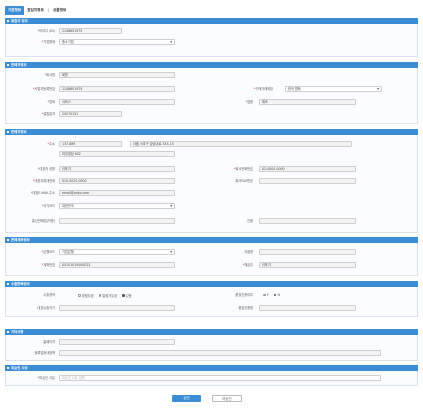 The height and width of the screenshot is (415, 423). What do you see at coordinates (227, 398) in the screenshot?
I see `reject-button: 미승인` at bounding box center [227, 398].